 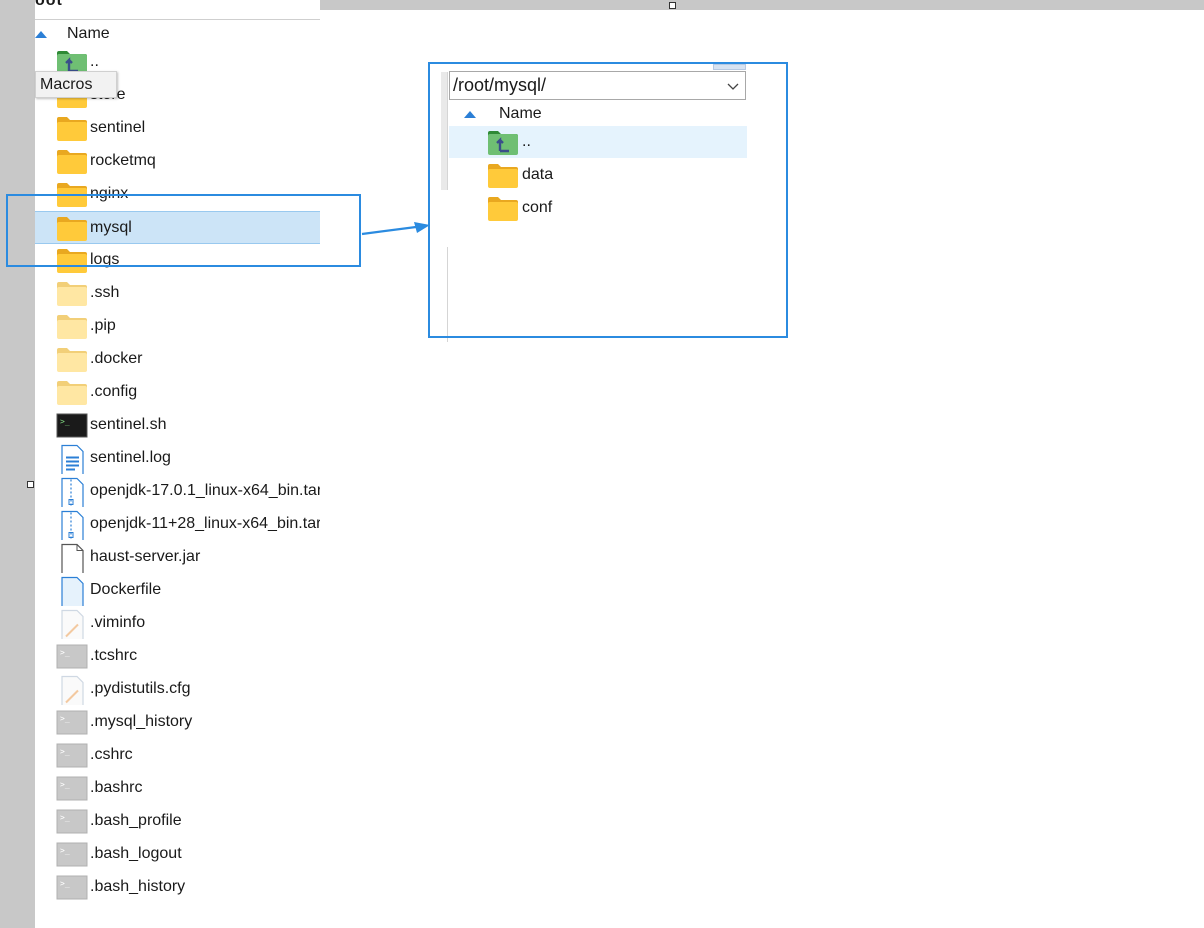 What do you see at coordinates (72, 425) in the screenshot?
I see `shell-script-icon: >_` at bounding box center [72, 425].